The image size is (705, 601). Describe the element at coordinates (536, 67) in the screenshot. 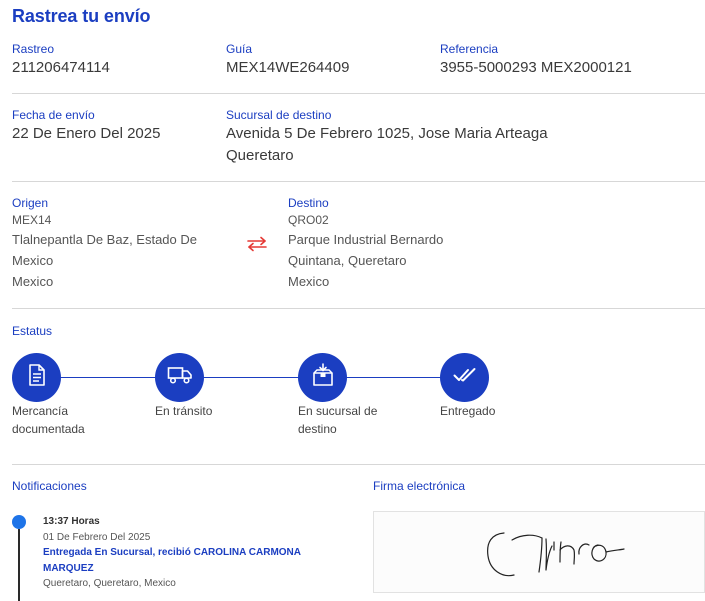

I see `referencia-value: 3955-5000293 MEX2000121` at that location.